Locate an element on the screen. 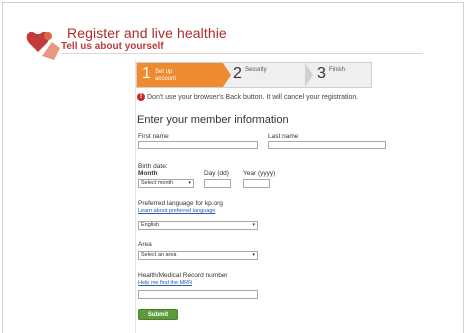  step-2-label: Security is located at coordinates (256, 70).